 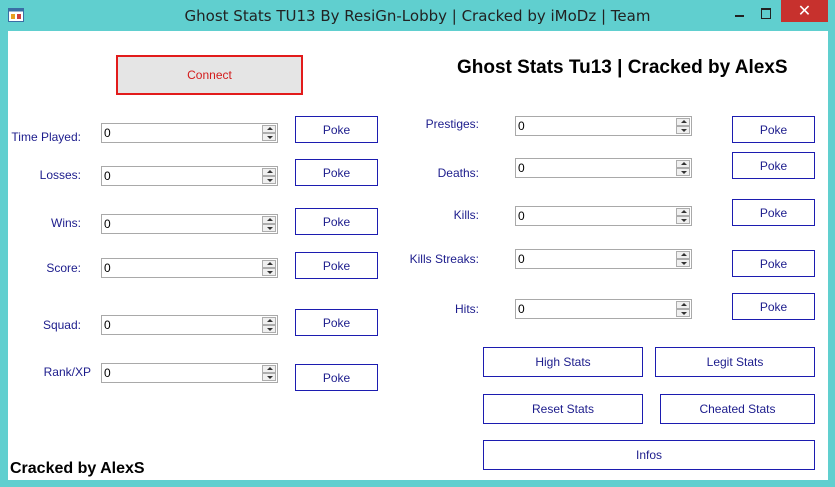 I want to click on kills-streaks-input: 0, so click(x=603, y=259).